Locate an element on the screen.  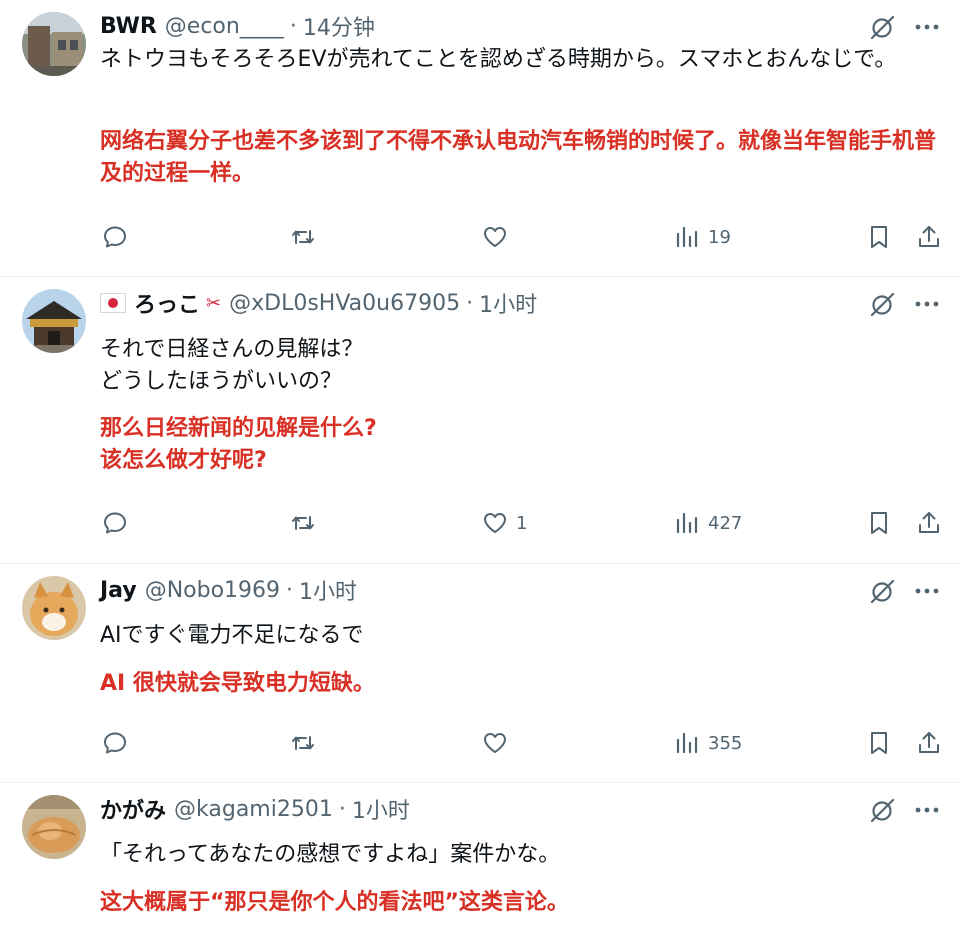
tweet-header: BWR @econ____ · 14分钟 is located at coordinates (237, 26).